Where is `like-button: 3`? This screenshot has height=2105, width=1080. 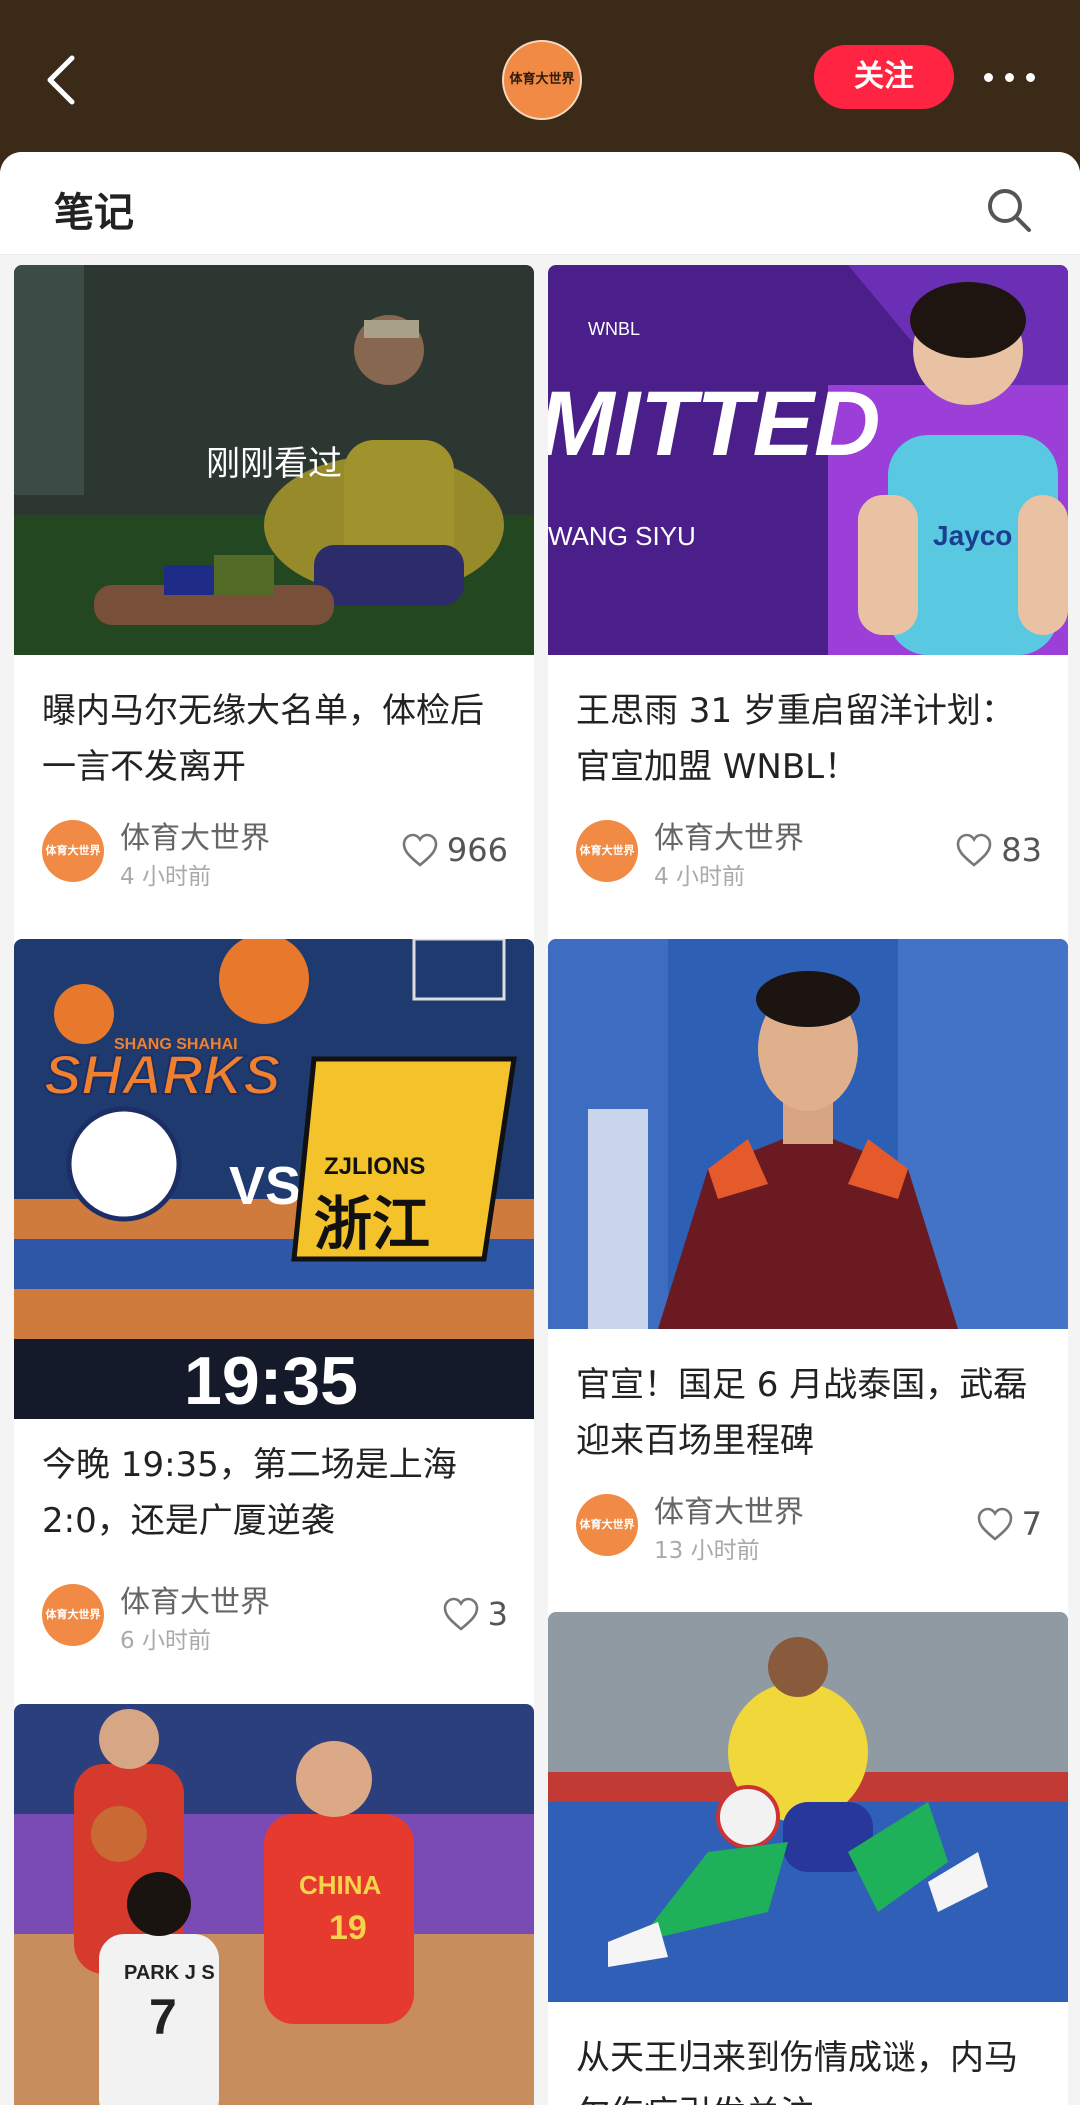
like-button: 3 is located at coordinates (475, 1614).